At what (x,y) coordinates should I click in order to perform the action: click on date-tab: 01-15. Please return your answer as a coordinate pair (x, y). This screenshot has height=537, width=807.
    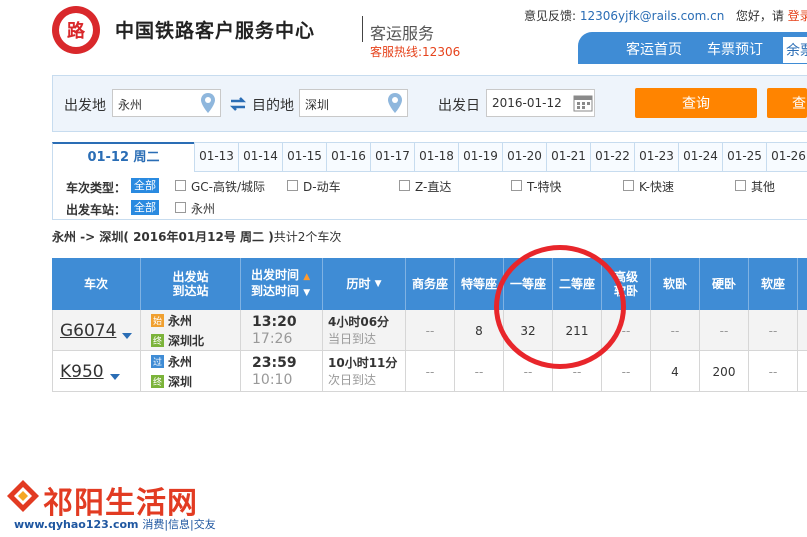
    Looking at the image, I should click on (304, 157).